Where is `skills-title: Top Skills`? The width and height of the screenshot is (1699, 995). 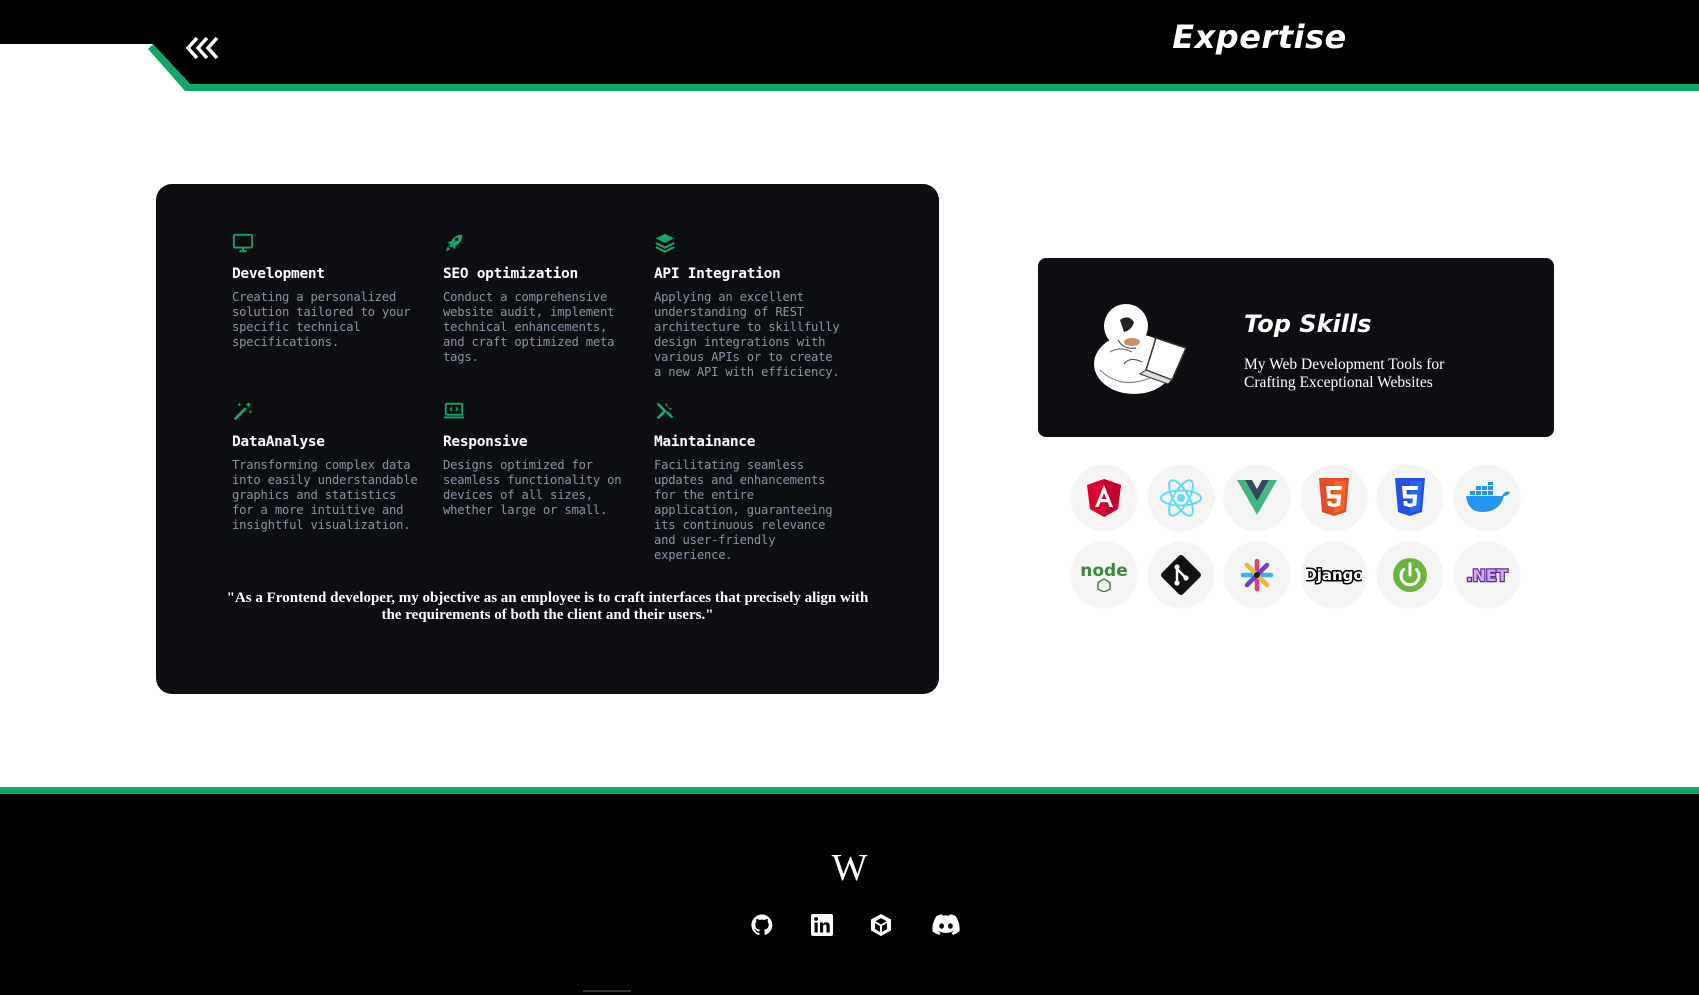
skills-title: Top Skills is located at coordinates (1308, 324).